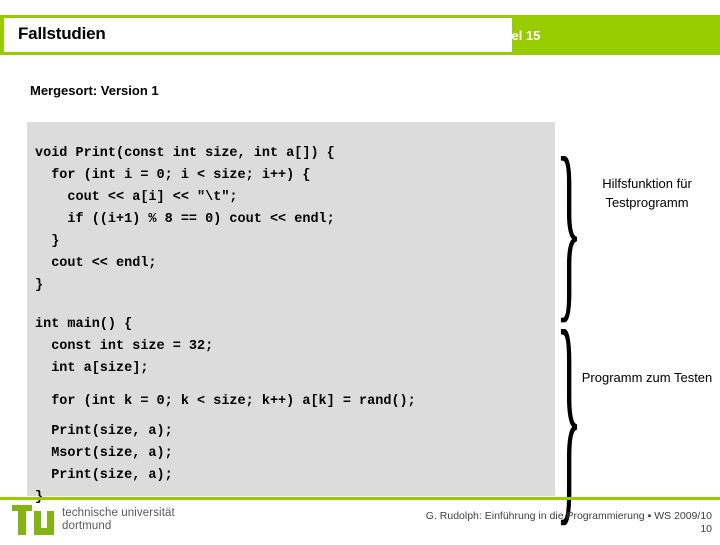 The width and height of the screenshot is (720, 545). What do you see at coordinates (360, 498) in the screenshot?
I see `footer-divider` at bounding box center [360, 498].